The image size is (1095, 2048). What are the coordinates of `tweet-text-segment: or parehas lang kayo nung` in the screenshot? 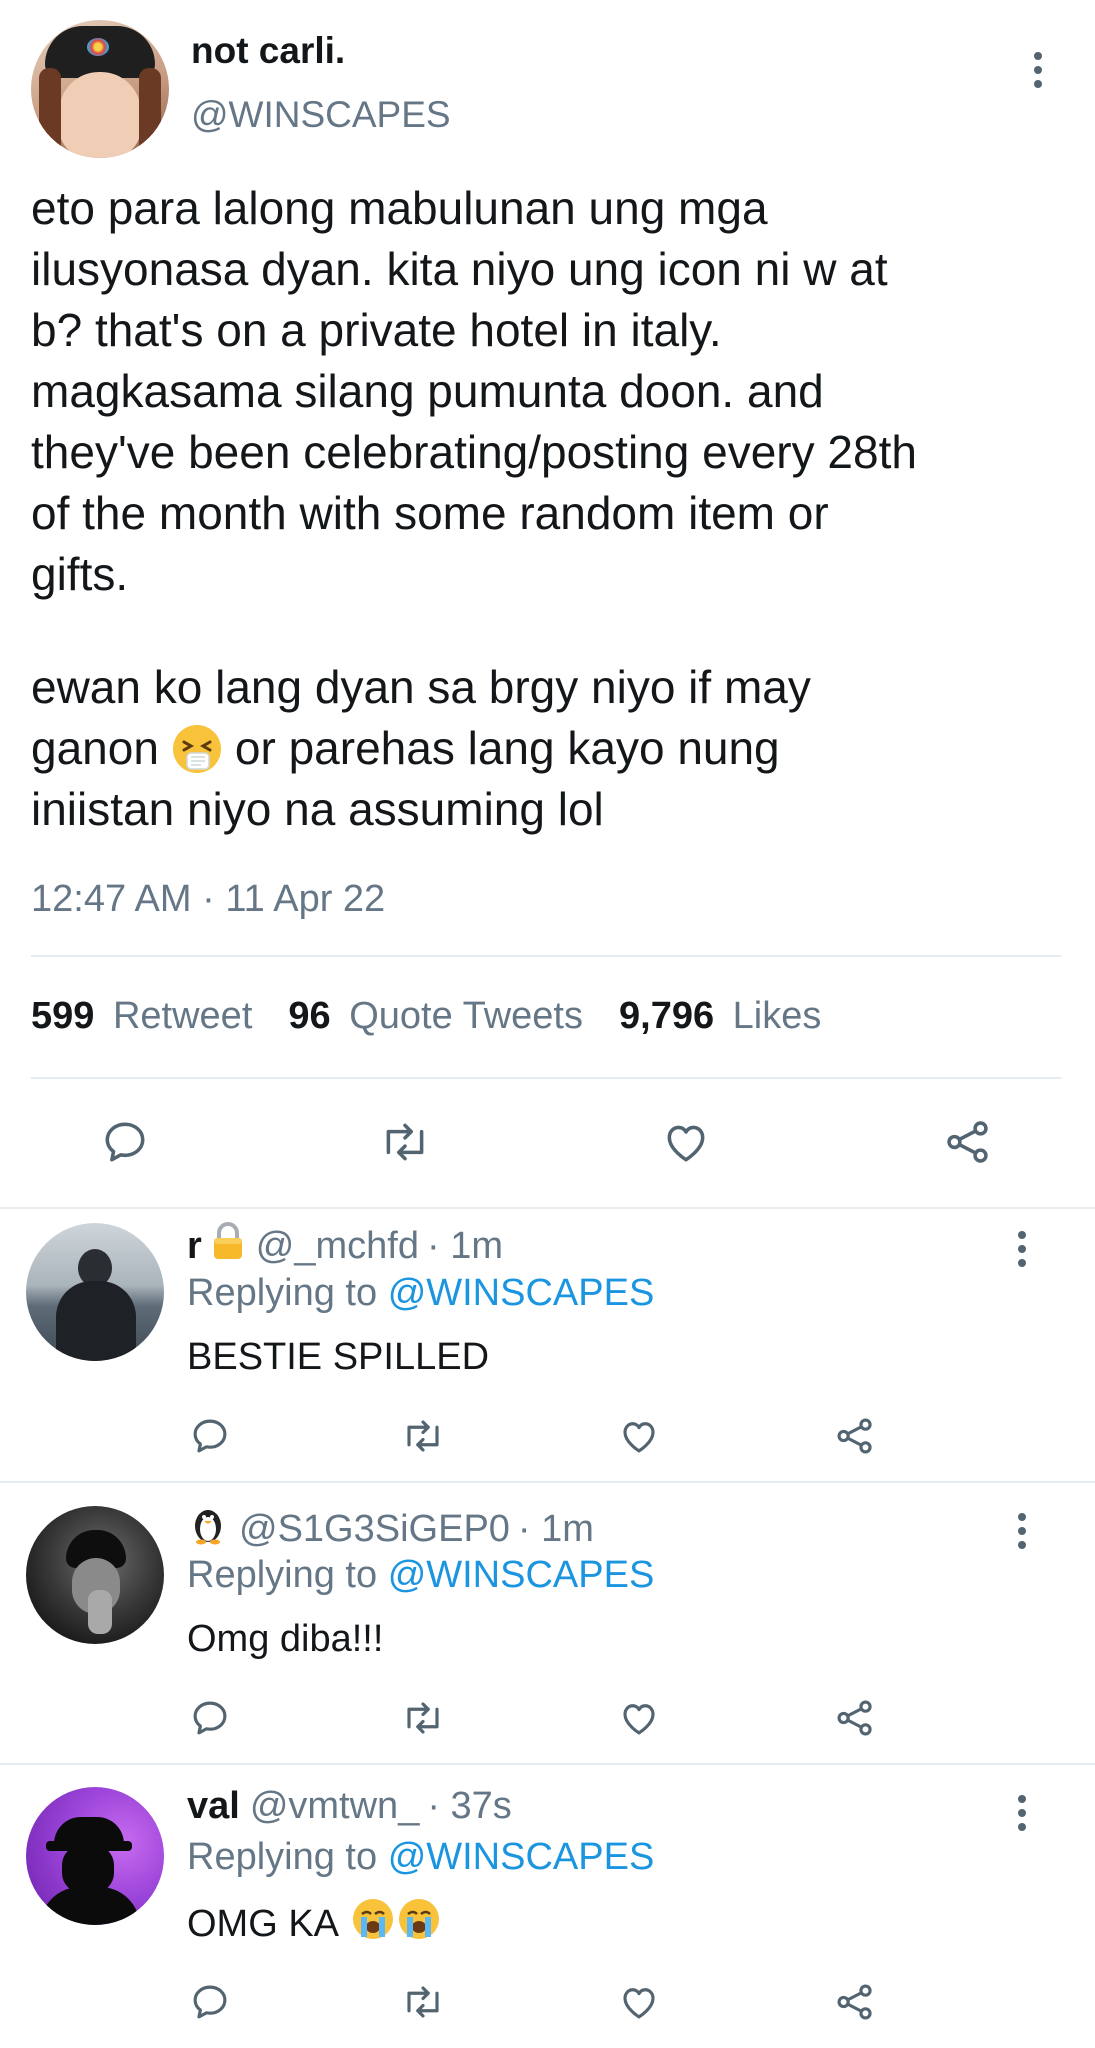 It's located at (507, 748).